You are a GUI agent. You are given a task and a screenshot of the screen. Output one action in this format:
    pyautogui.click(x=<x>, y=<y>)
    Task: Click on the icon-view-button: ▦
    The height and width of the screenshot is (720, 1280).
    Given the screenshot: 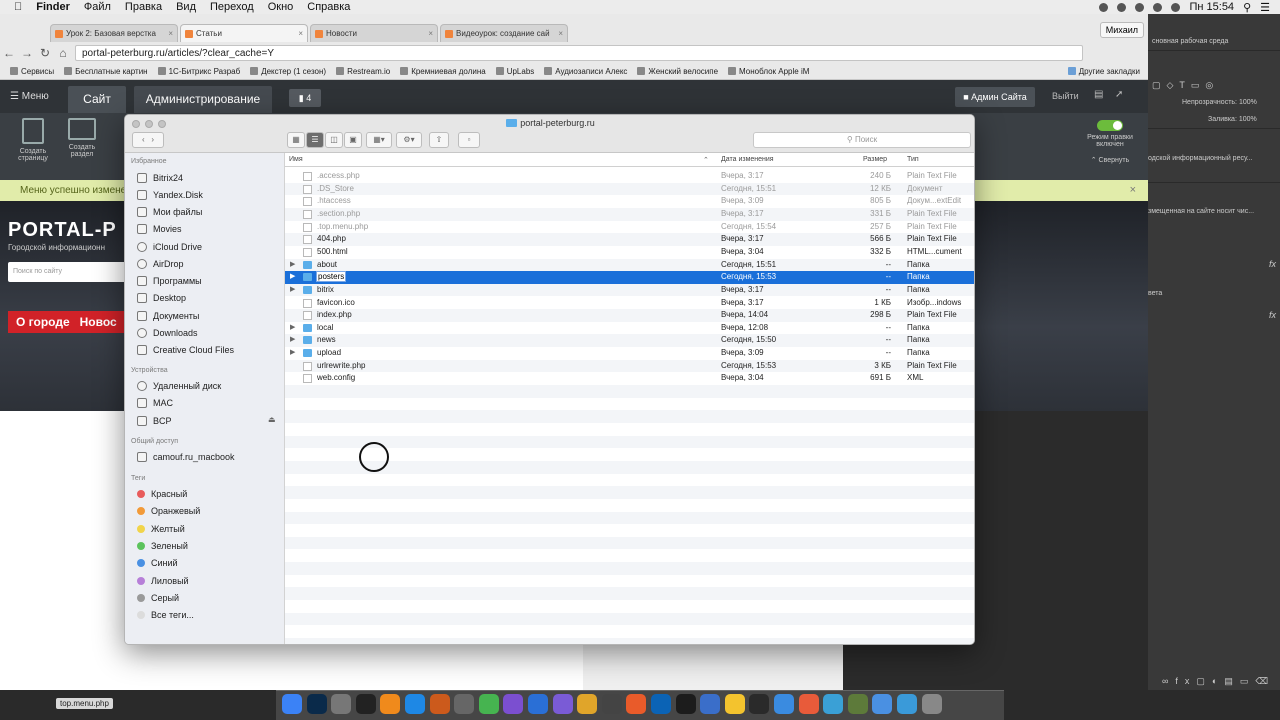 What is the action you would take?
    pyautogui.click(x=296, y=140)
    